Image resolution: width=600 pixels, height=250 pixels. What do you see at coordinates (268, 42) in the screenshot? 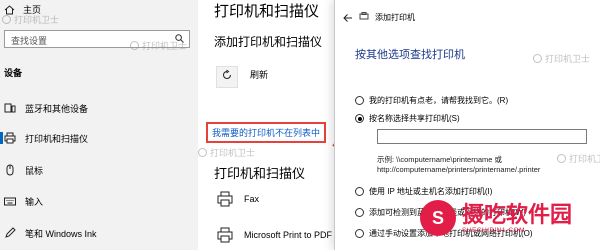
I see `add-printer-heading: 添加打印机和扫描仪` at bounding box center [268, 42].